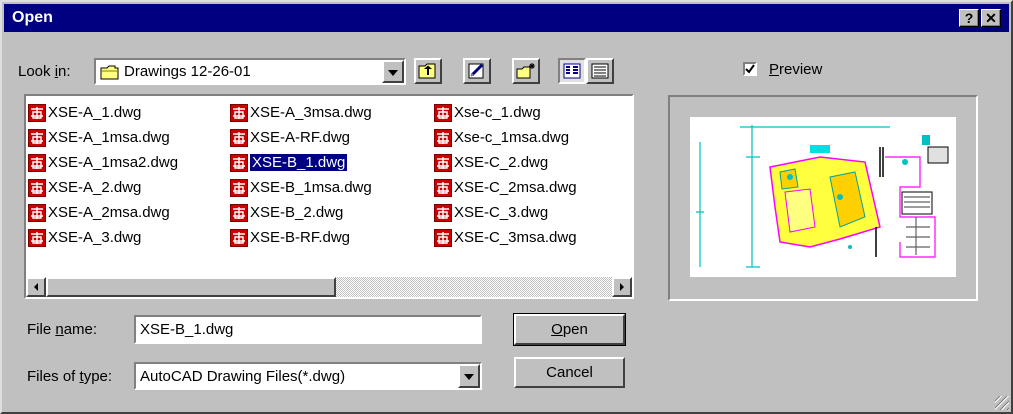 Image resolution: width=1013 pixels, height=414 pixels. I want to click on list-view-button, so click(572, 71).